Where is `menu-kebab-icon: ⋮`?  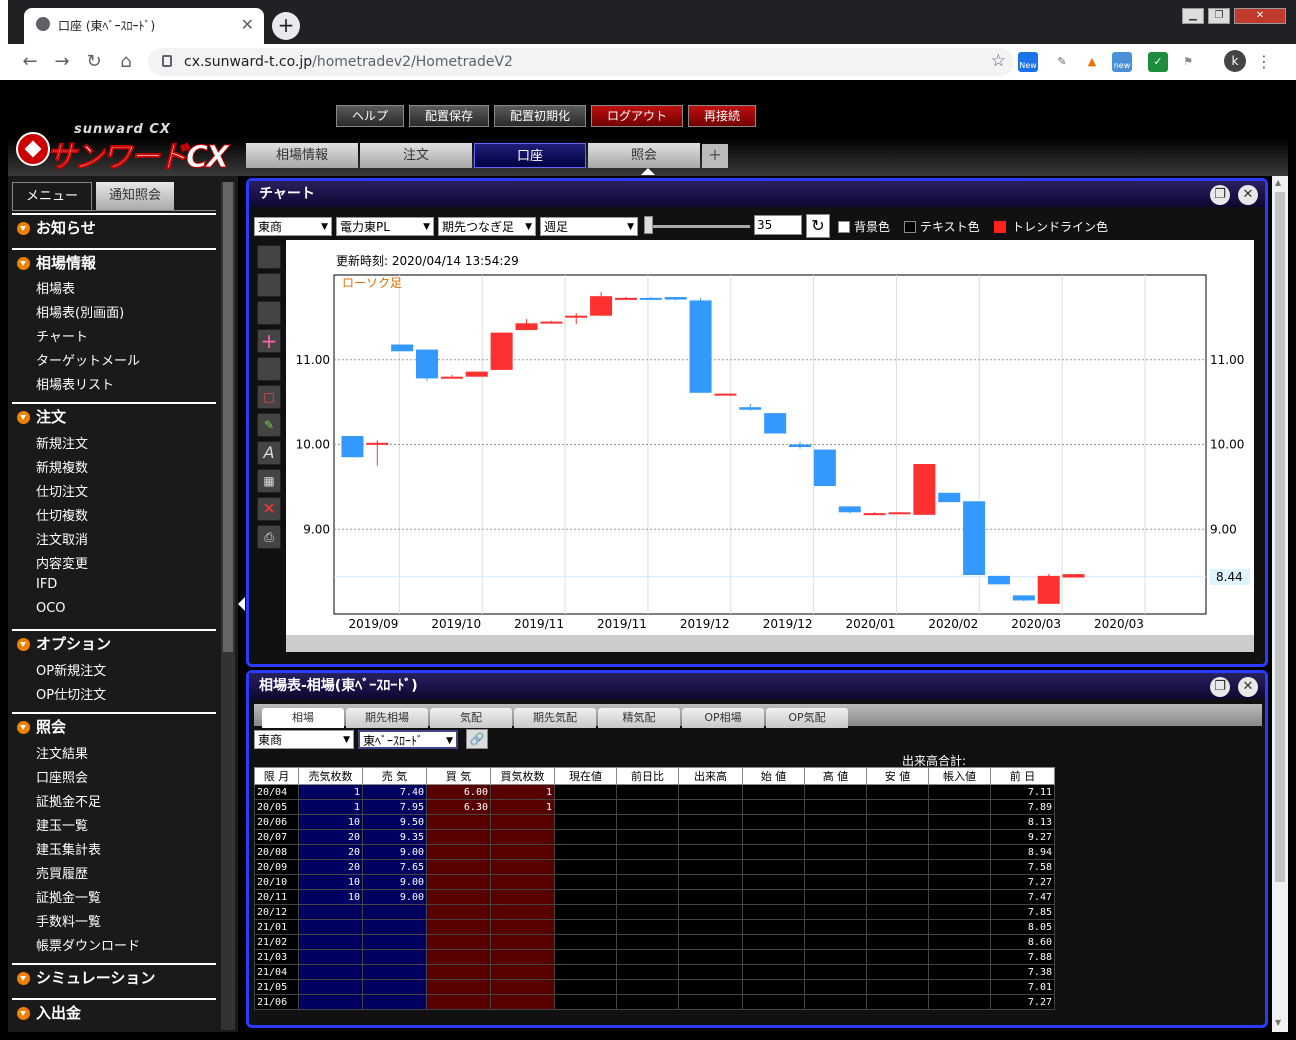
menu-kebab-icon: ⋮ is located at coordinates (1264, 62).